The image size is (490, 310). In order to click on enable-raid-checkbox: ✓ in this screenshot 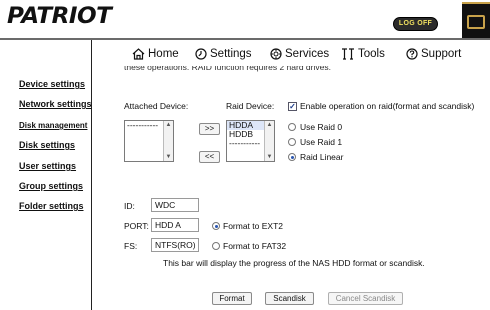, I will do `click(292, 106)`.